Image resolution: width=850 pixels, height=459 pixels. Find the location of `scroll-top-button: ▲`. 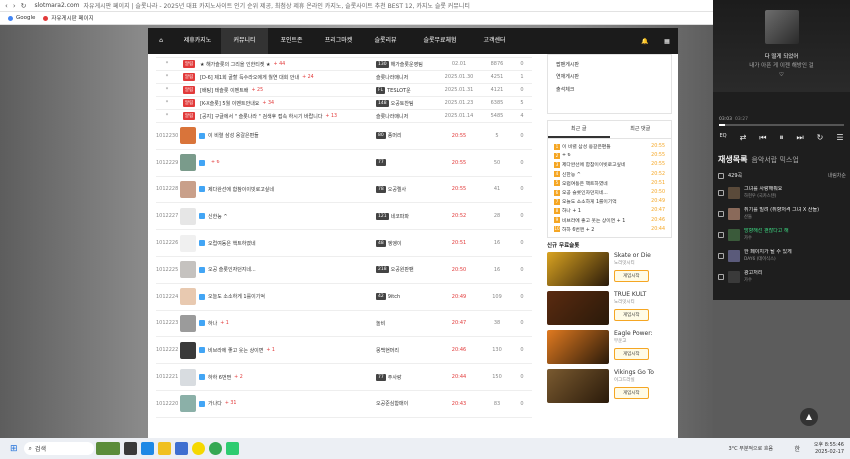

scroll-top-button: ▲ is located at coordinates (809, 417).